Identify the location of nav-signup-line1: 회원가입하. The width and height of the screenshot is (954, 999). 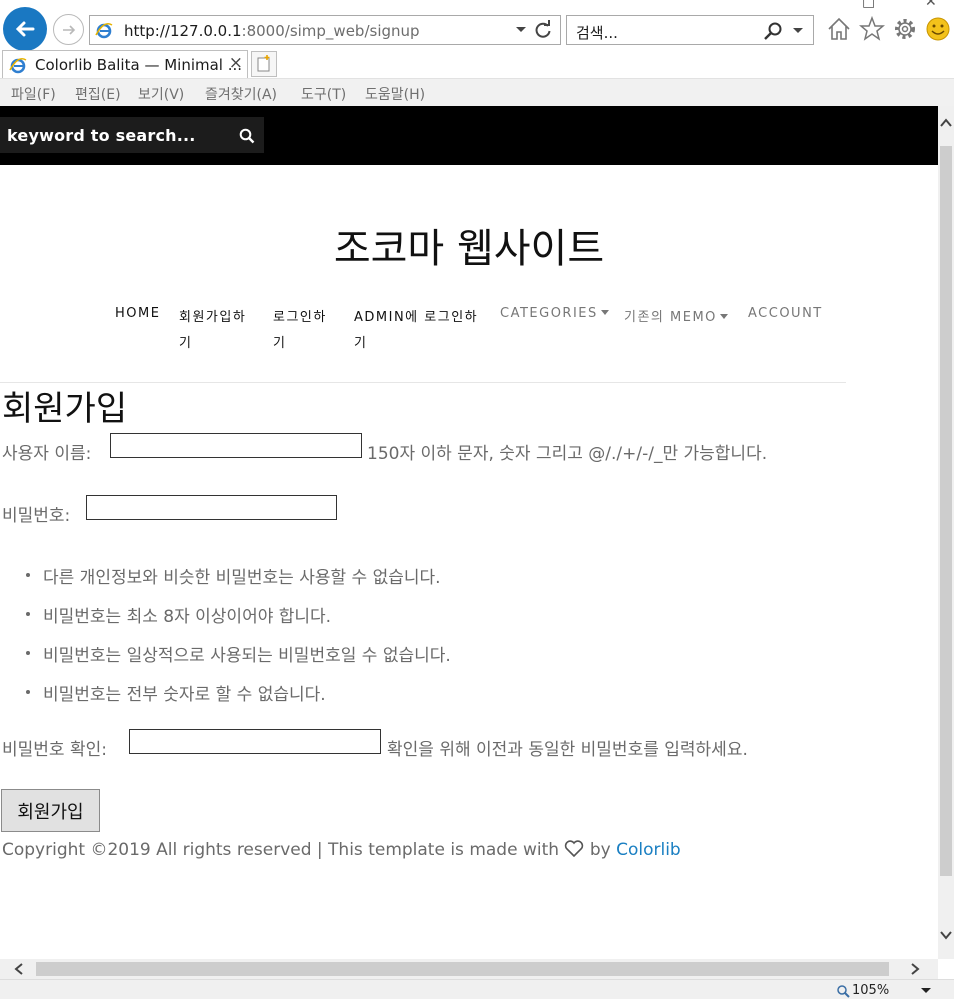
(213, 317).